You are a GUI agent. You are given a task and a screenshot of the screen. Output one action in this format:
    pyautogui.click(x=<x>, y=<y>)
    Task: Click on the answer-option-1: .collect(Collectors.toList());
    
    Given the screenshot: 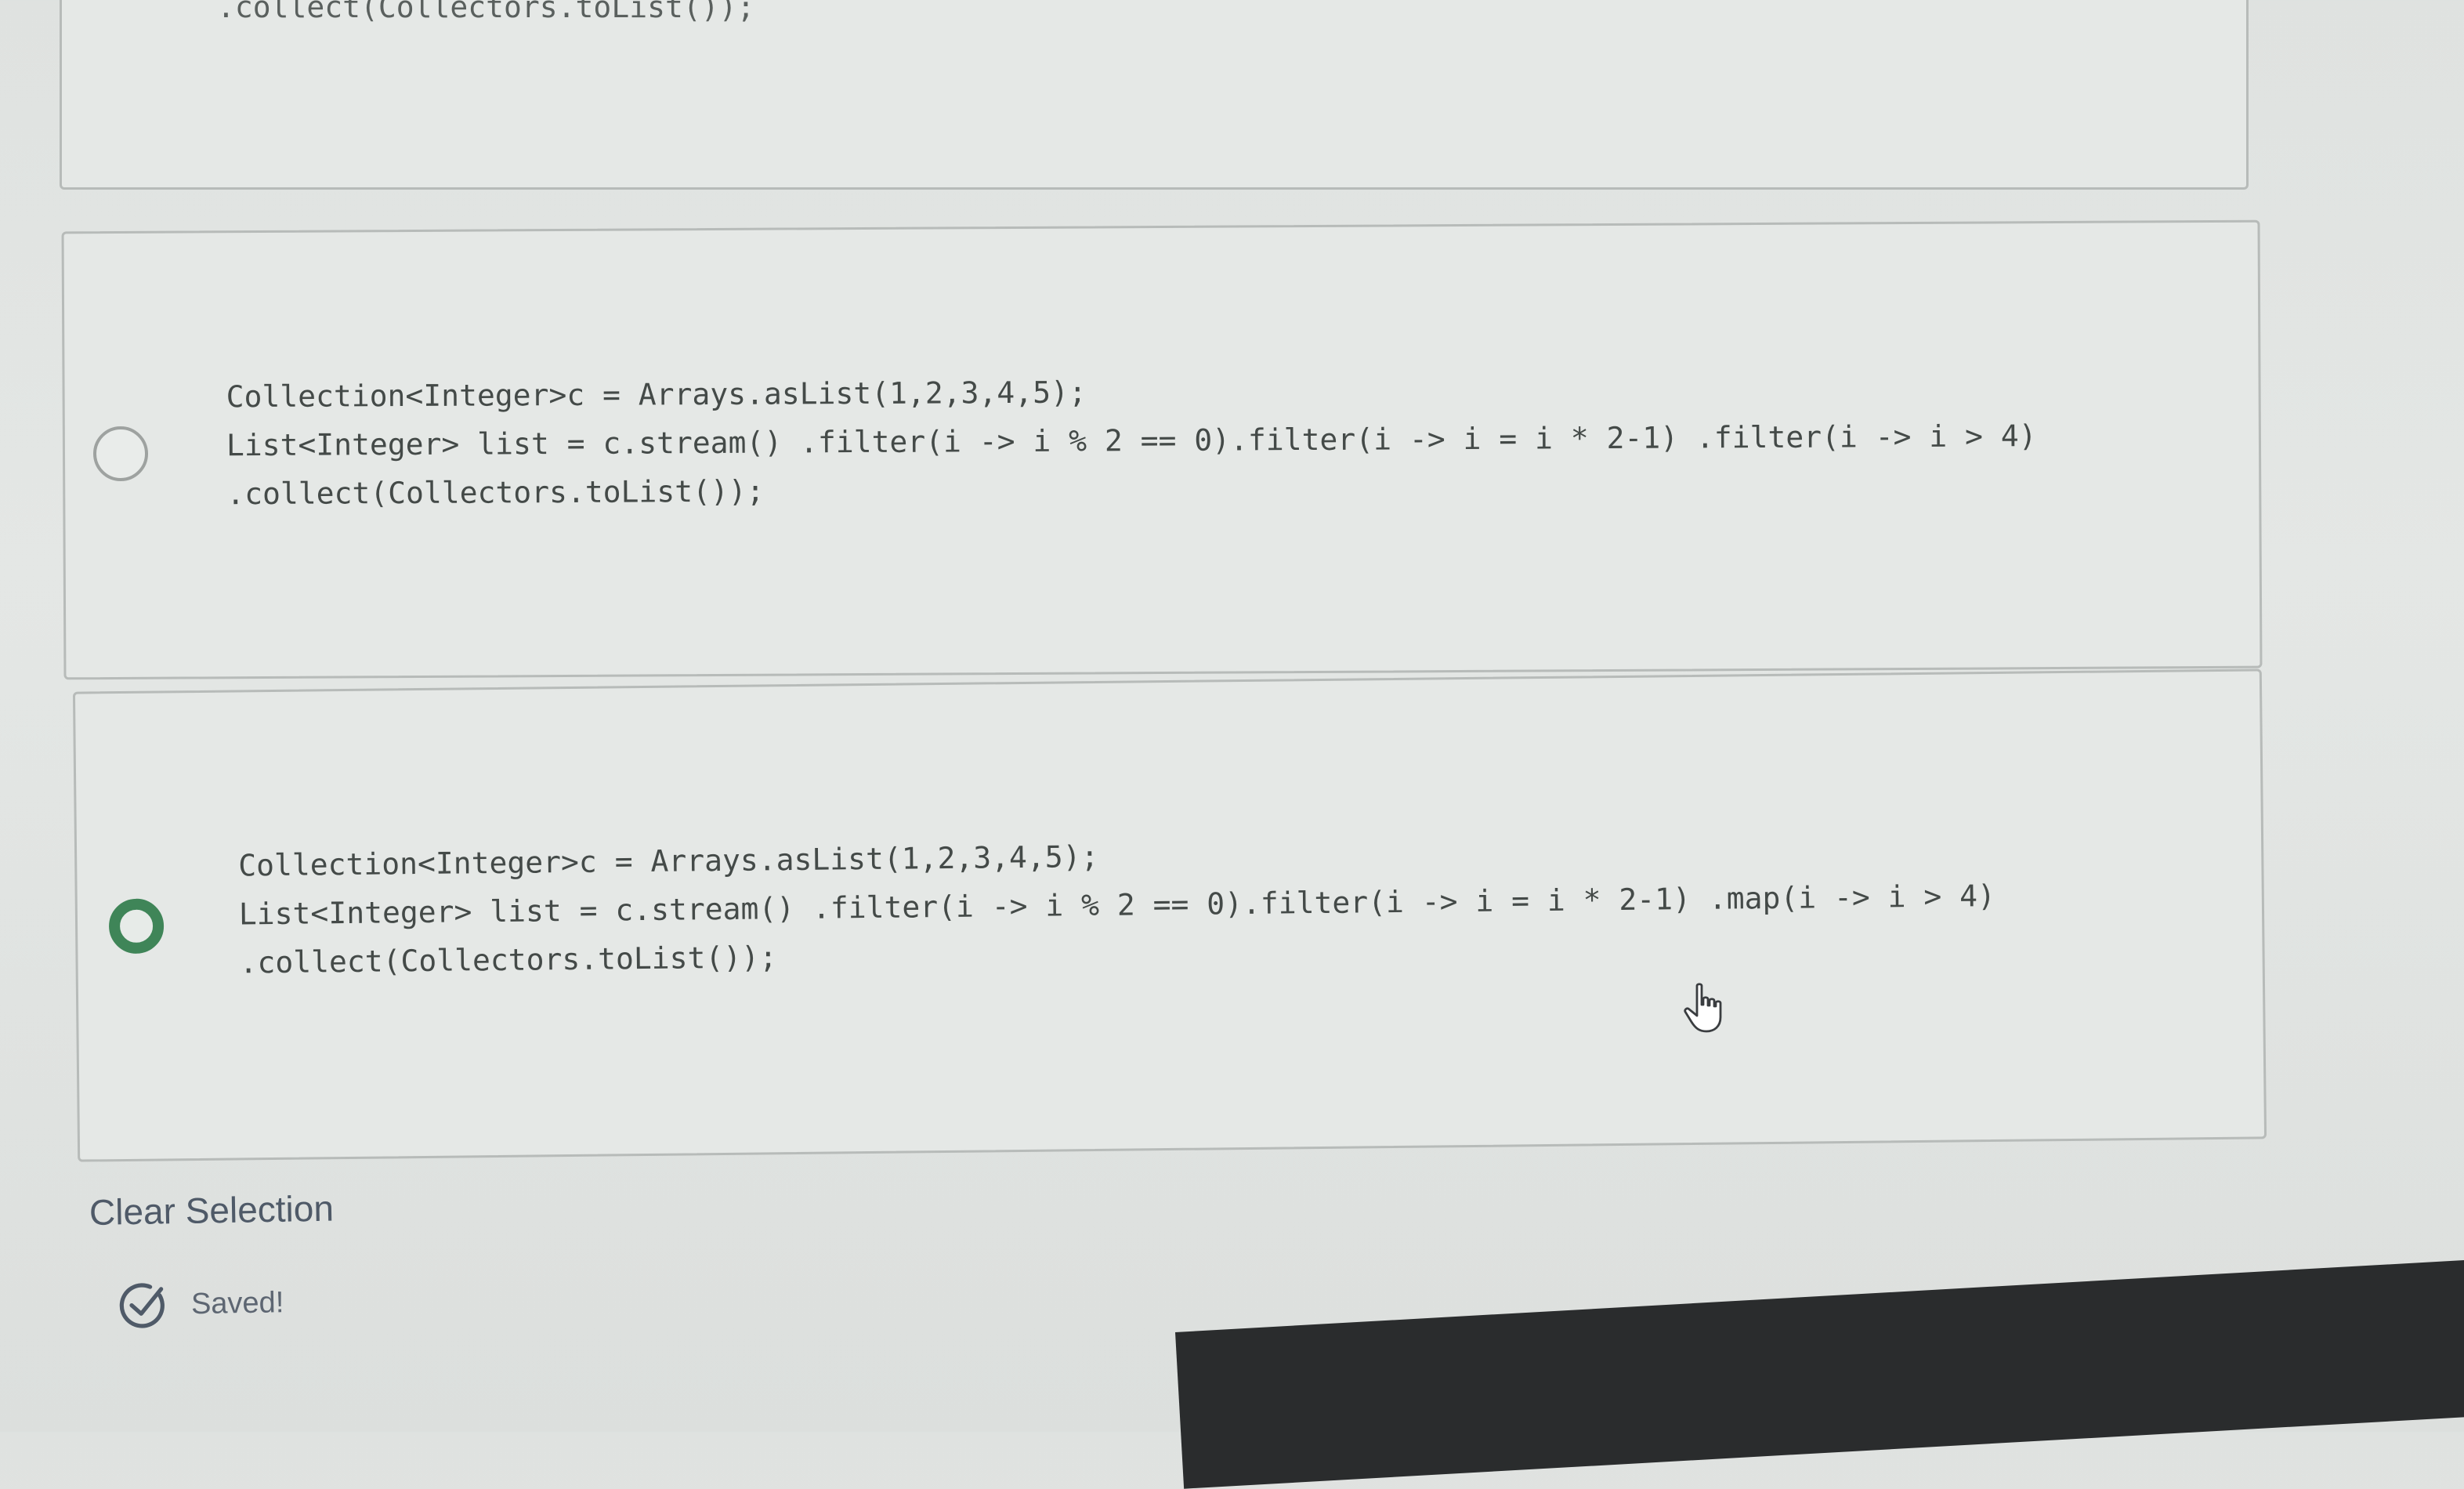 What is the action you would take?
    pyautogui.click(x=1154, y=95)
    